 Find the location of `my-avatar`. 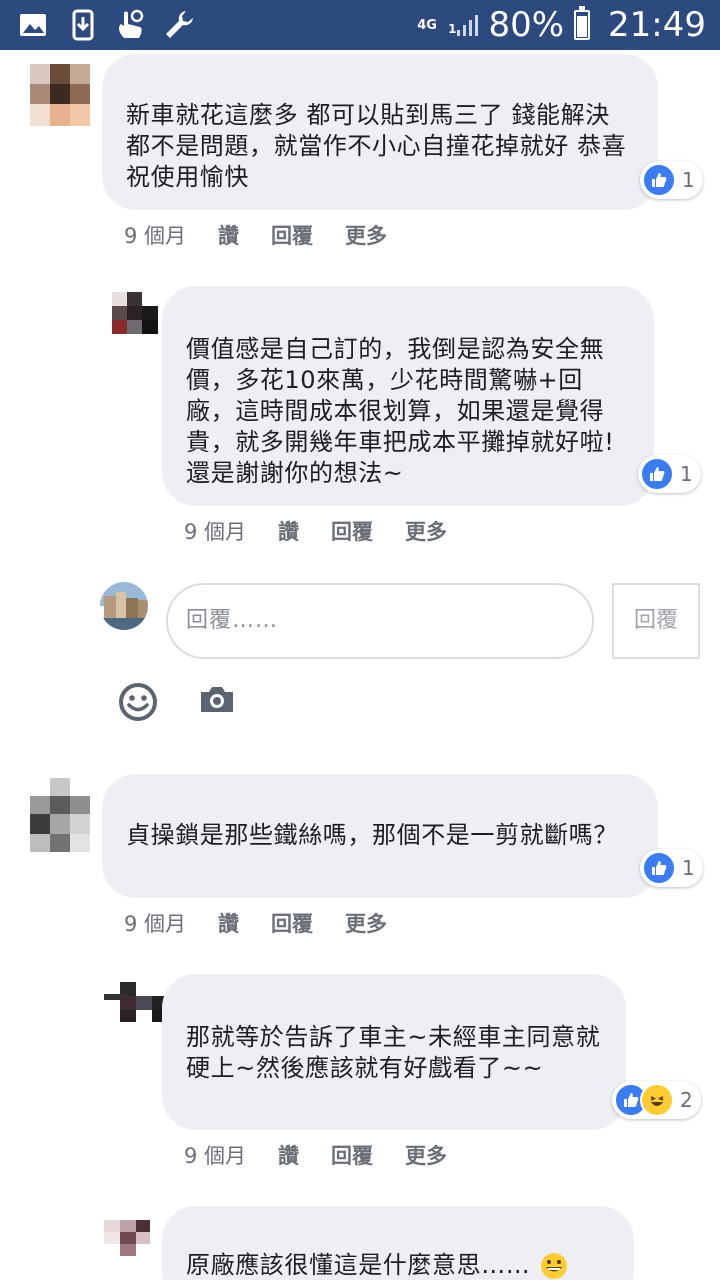

my-avatar is located at coordinates (124, 606).